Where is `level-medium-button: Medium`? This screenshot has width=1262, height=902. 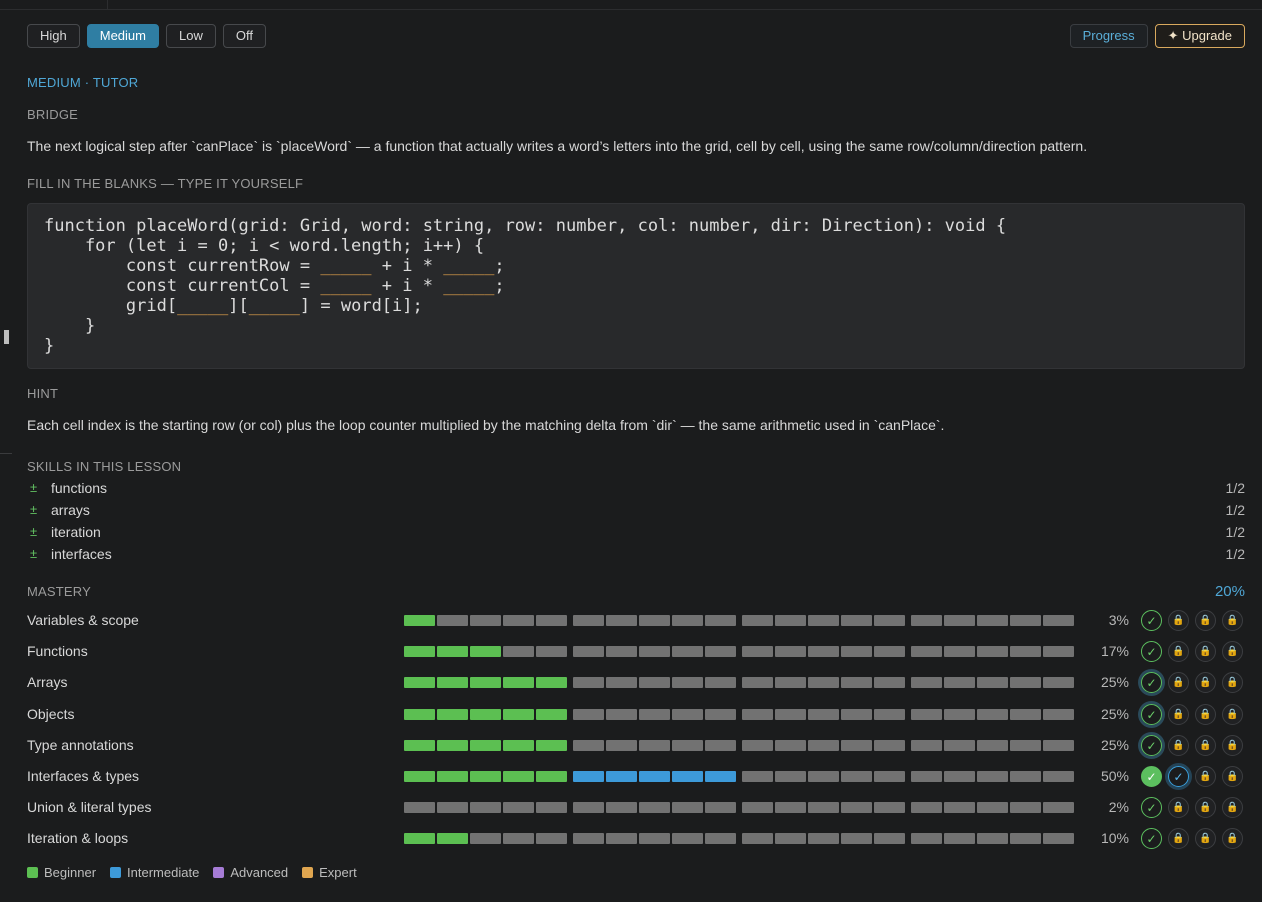 level-medium-button: Medium is located at coordinates (122, 36).